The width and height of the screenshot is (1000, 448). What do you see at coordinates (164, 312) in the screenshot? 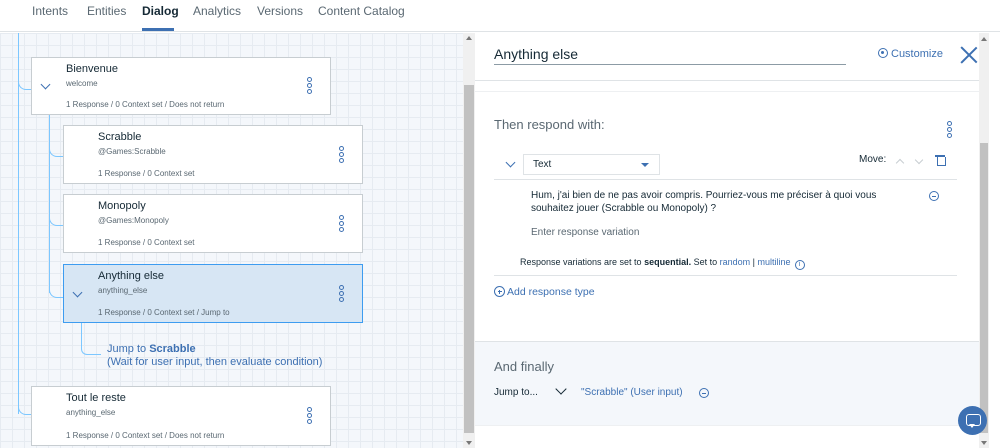
I see `node-meta: 1 Response / 0 Context set / Jump to` at bounding box center [164, 312].